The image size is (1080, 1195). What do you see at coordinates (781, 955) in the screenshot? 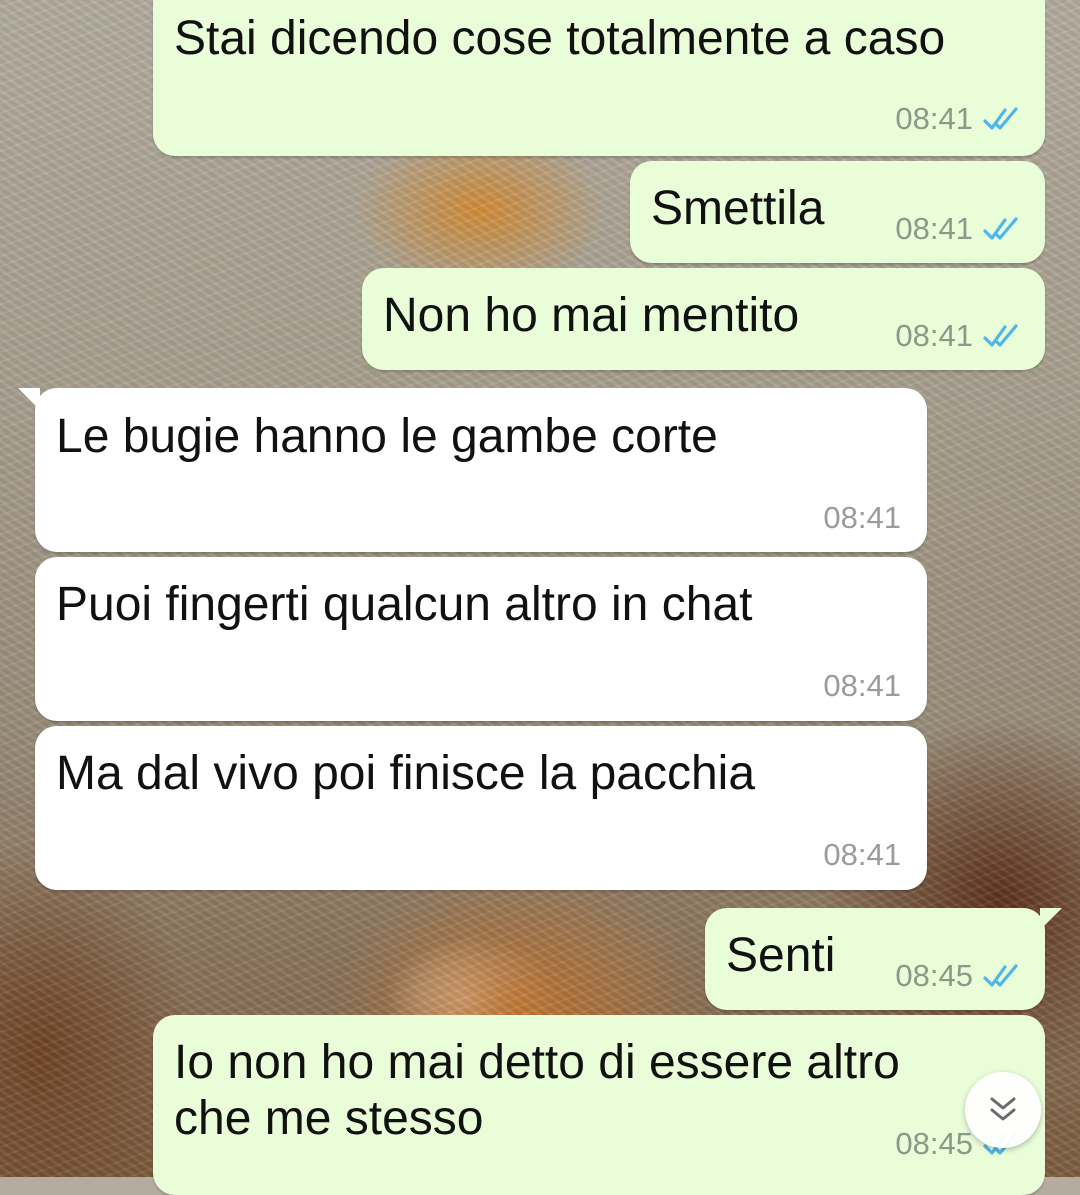
I see `message-text: Senti` at bounding box center [781, 955].